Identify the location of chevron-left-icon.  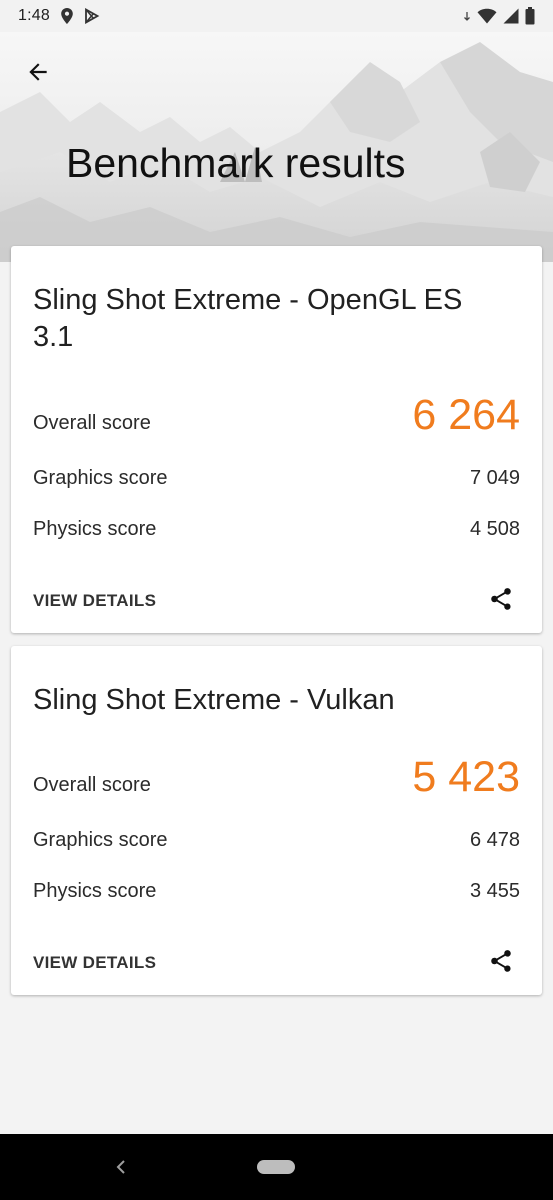
(120, 1167).